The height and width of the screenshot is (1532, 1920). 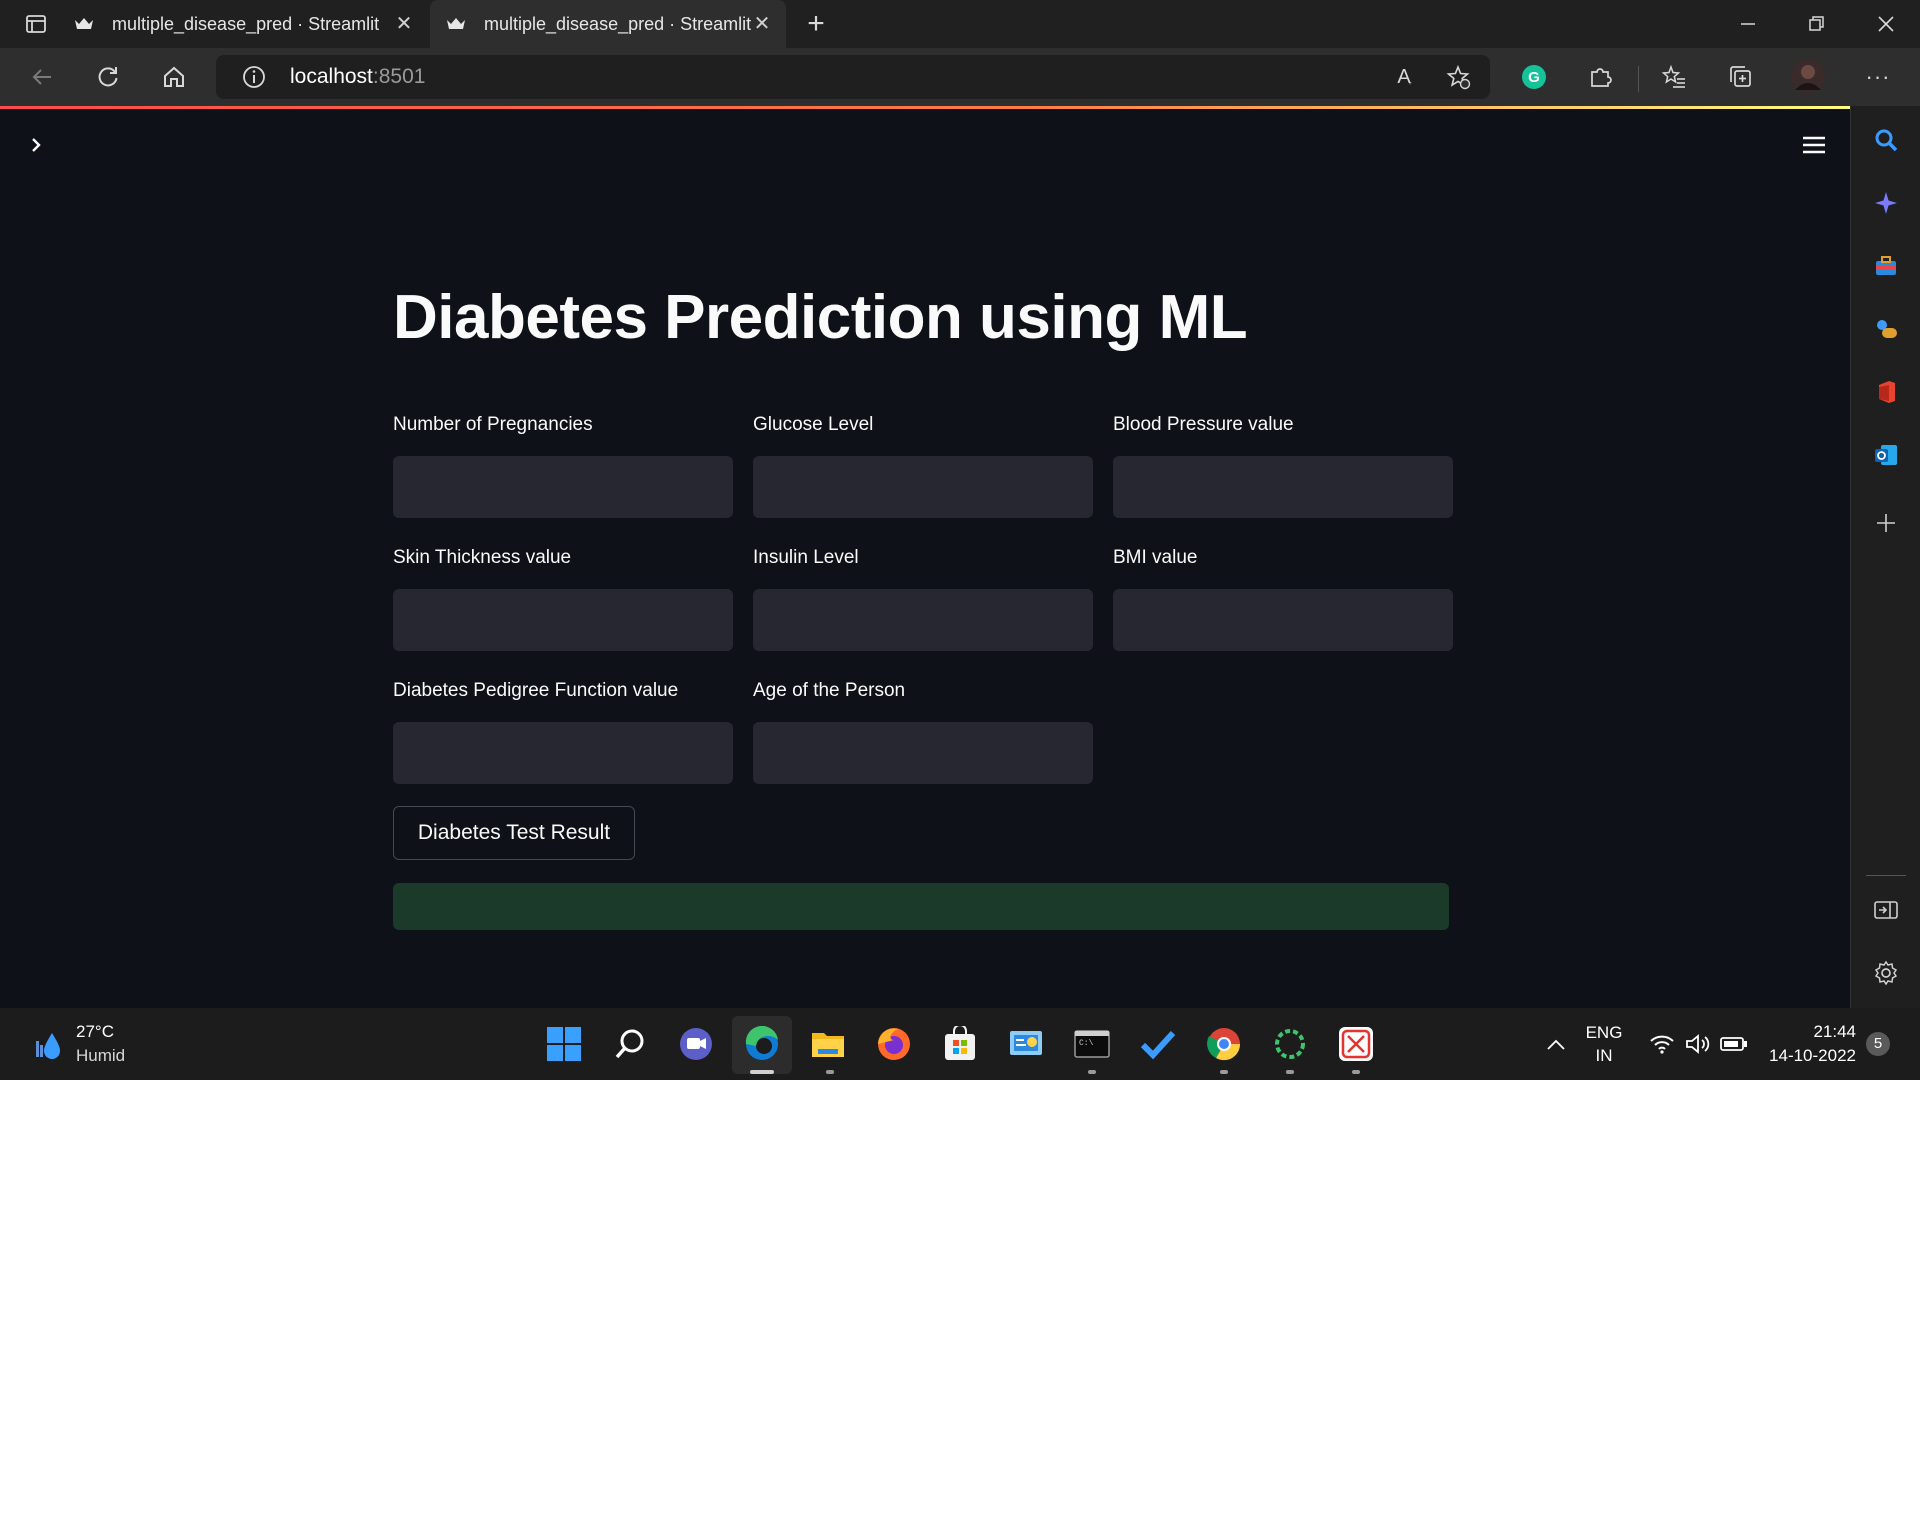 What do you see at coordinates (1224, 1044) in the screenshot?
I see `chrome-icon` at bounding box center [1224, 1044].